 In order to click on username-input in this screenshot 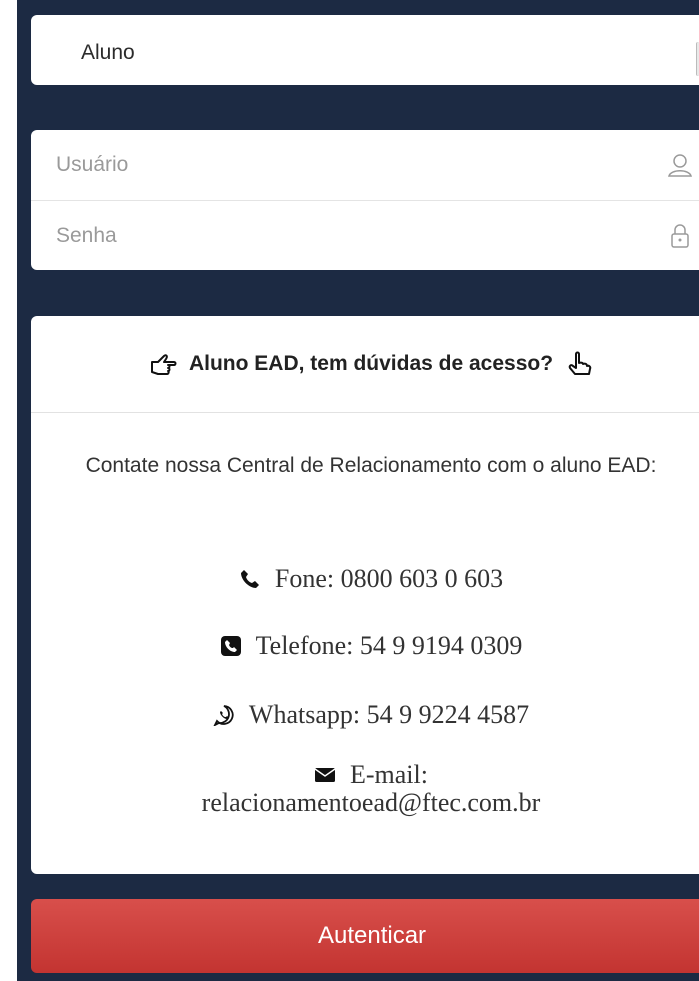, I will do `click(365, 165)`.